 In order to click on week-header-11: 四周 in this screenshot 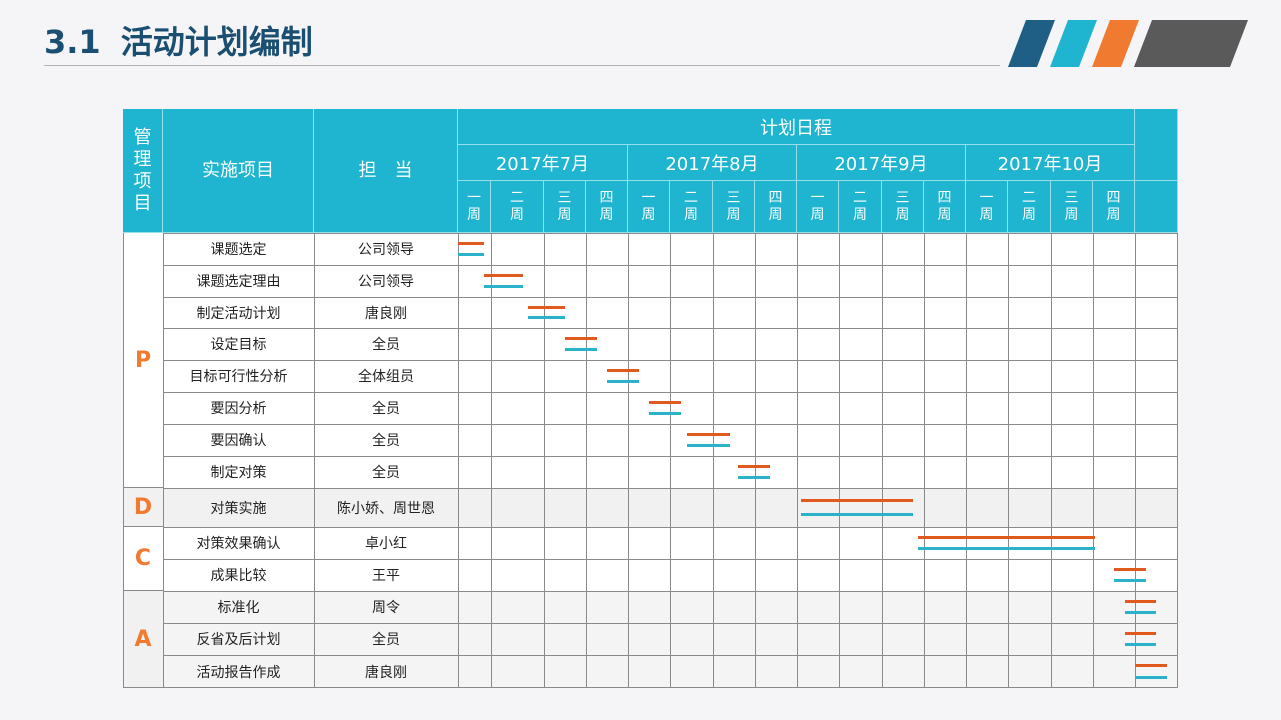, I will do `click(945, 207)`.